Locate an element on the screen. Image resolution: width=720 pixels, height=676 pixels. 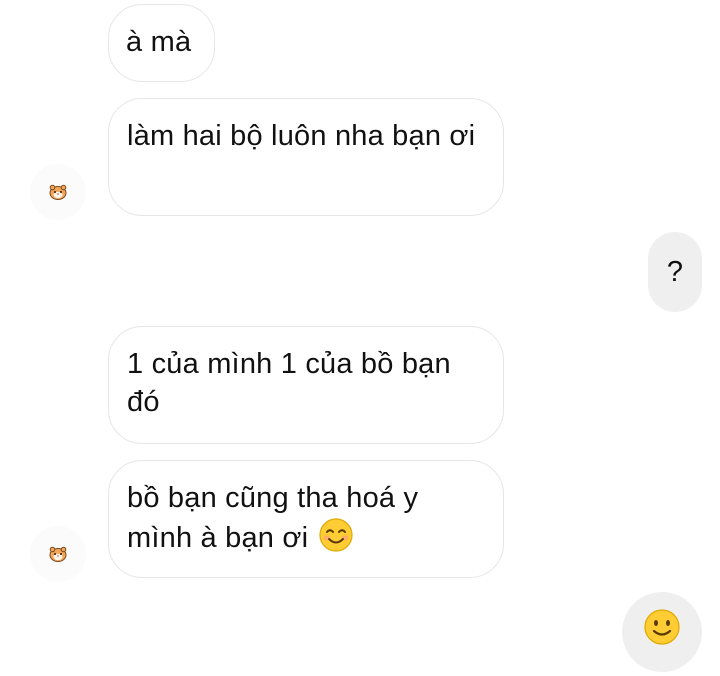
slightly-smiling-face-icon is located at coordinates (662, 632).